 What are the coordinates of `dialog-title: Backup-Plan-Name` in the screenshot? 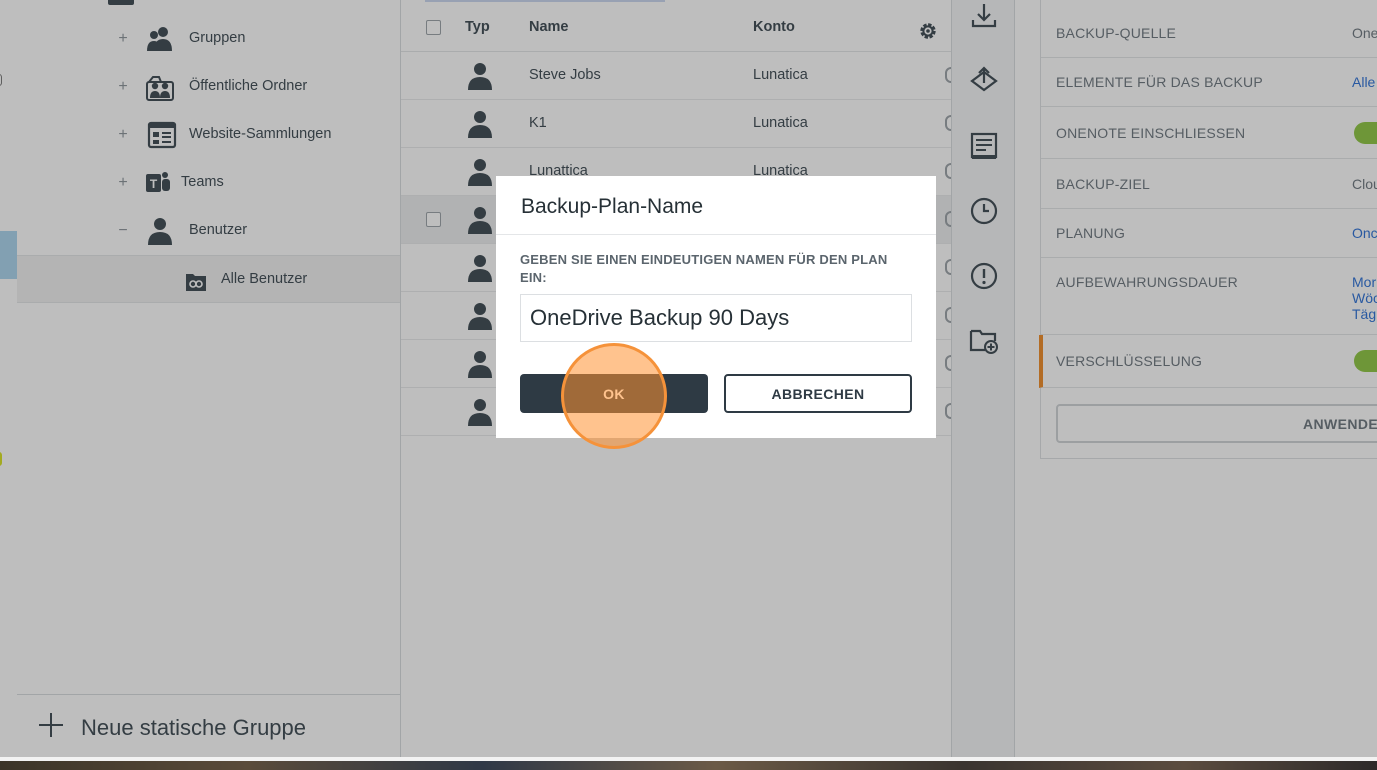 It's located at (612, 206).